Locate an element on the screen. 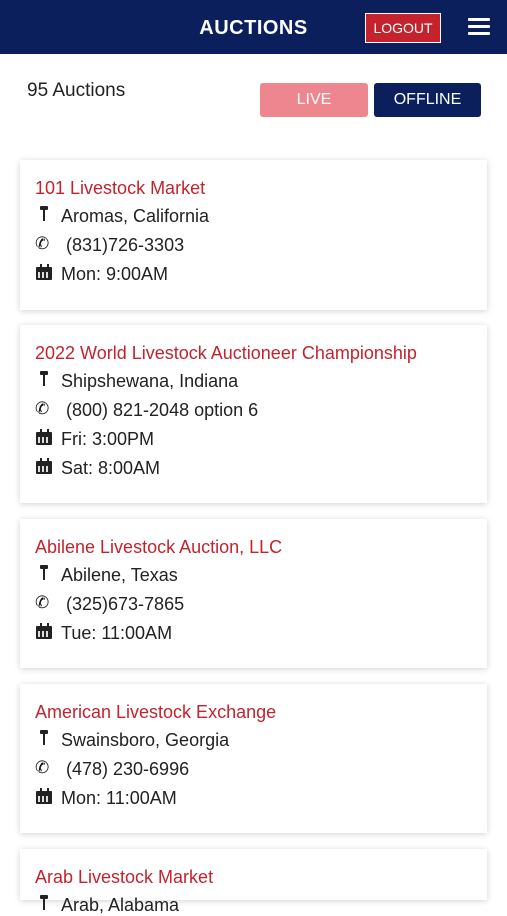  hamburger-menu-icon is located at coordinates (479, 27).